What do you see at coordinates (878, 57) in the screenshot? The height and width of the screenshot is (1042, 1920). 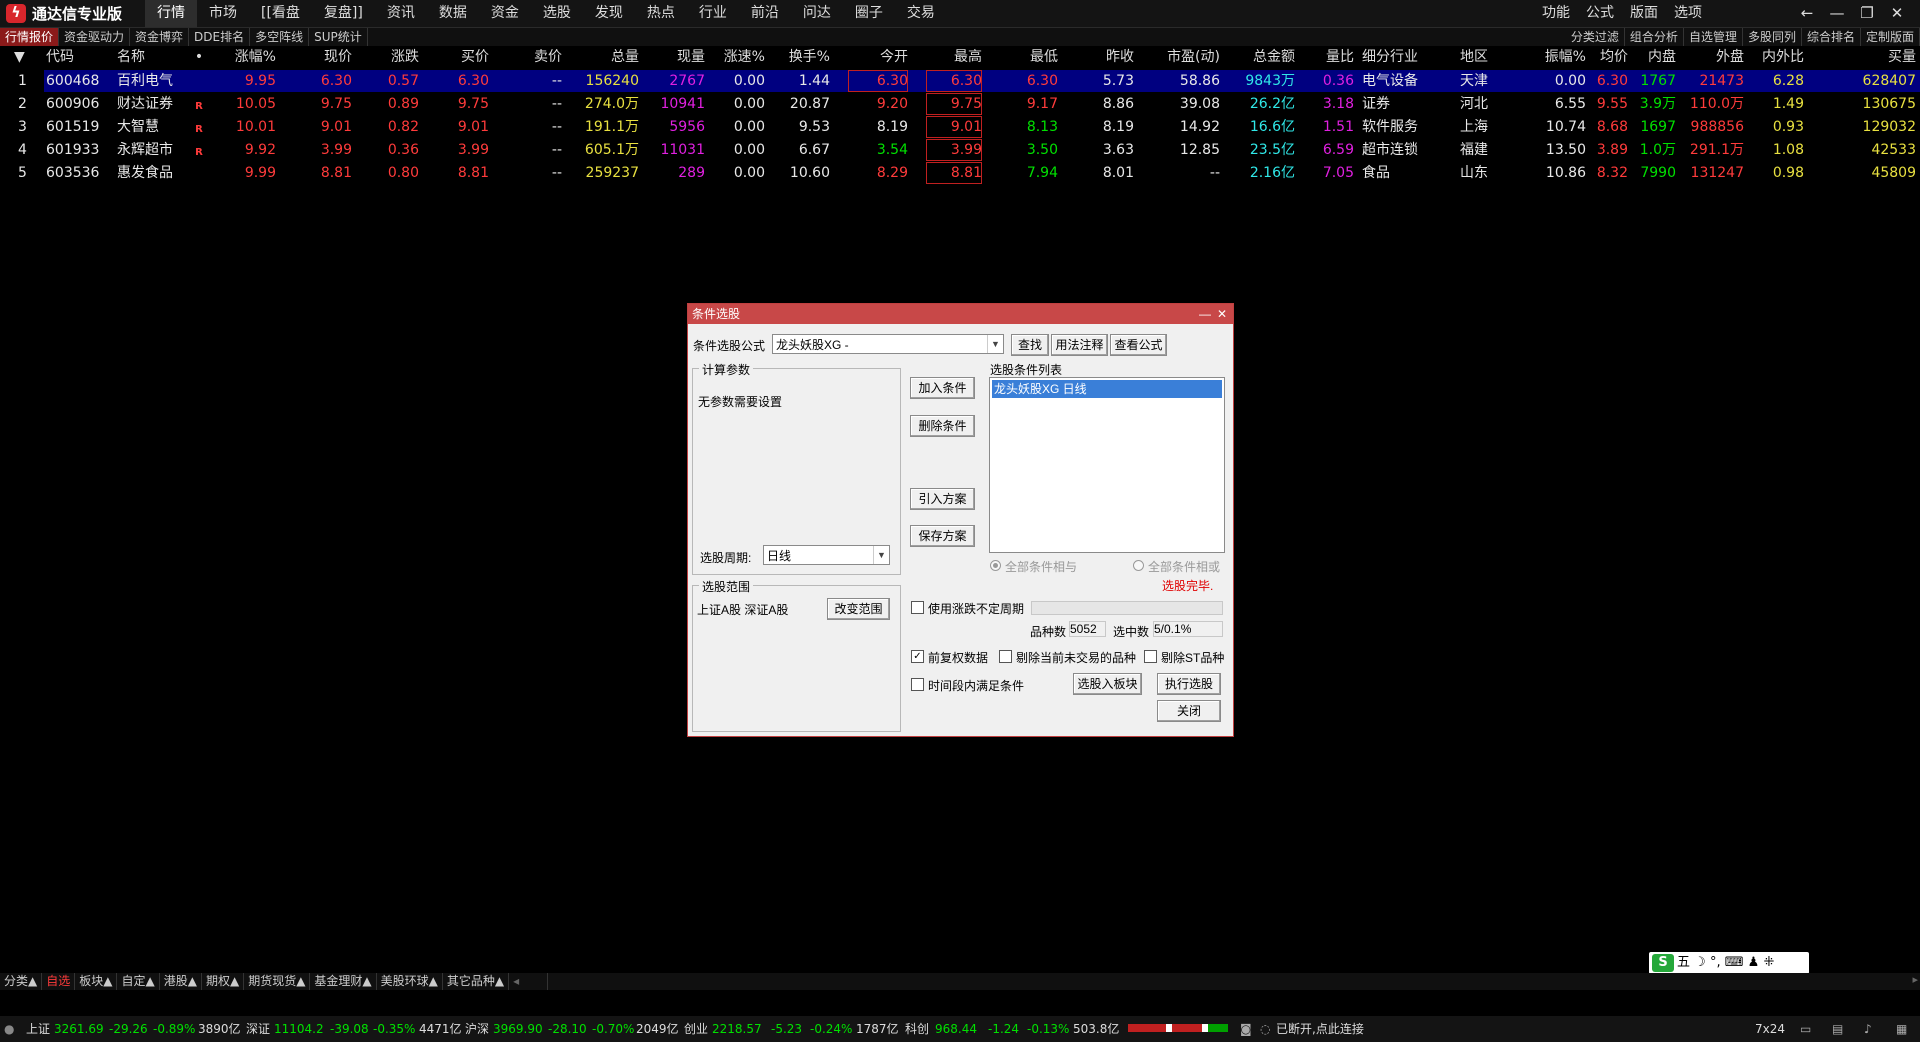 I see `column-header-open: 今开` at bounding box center [878, 57].